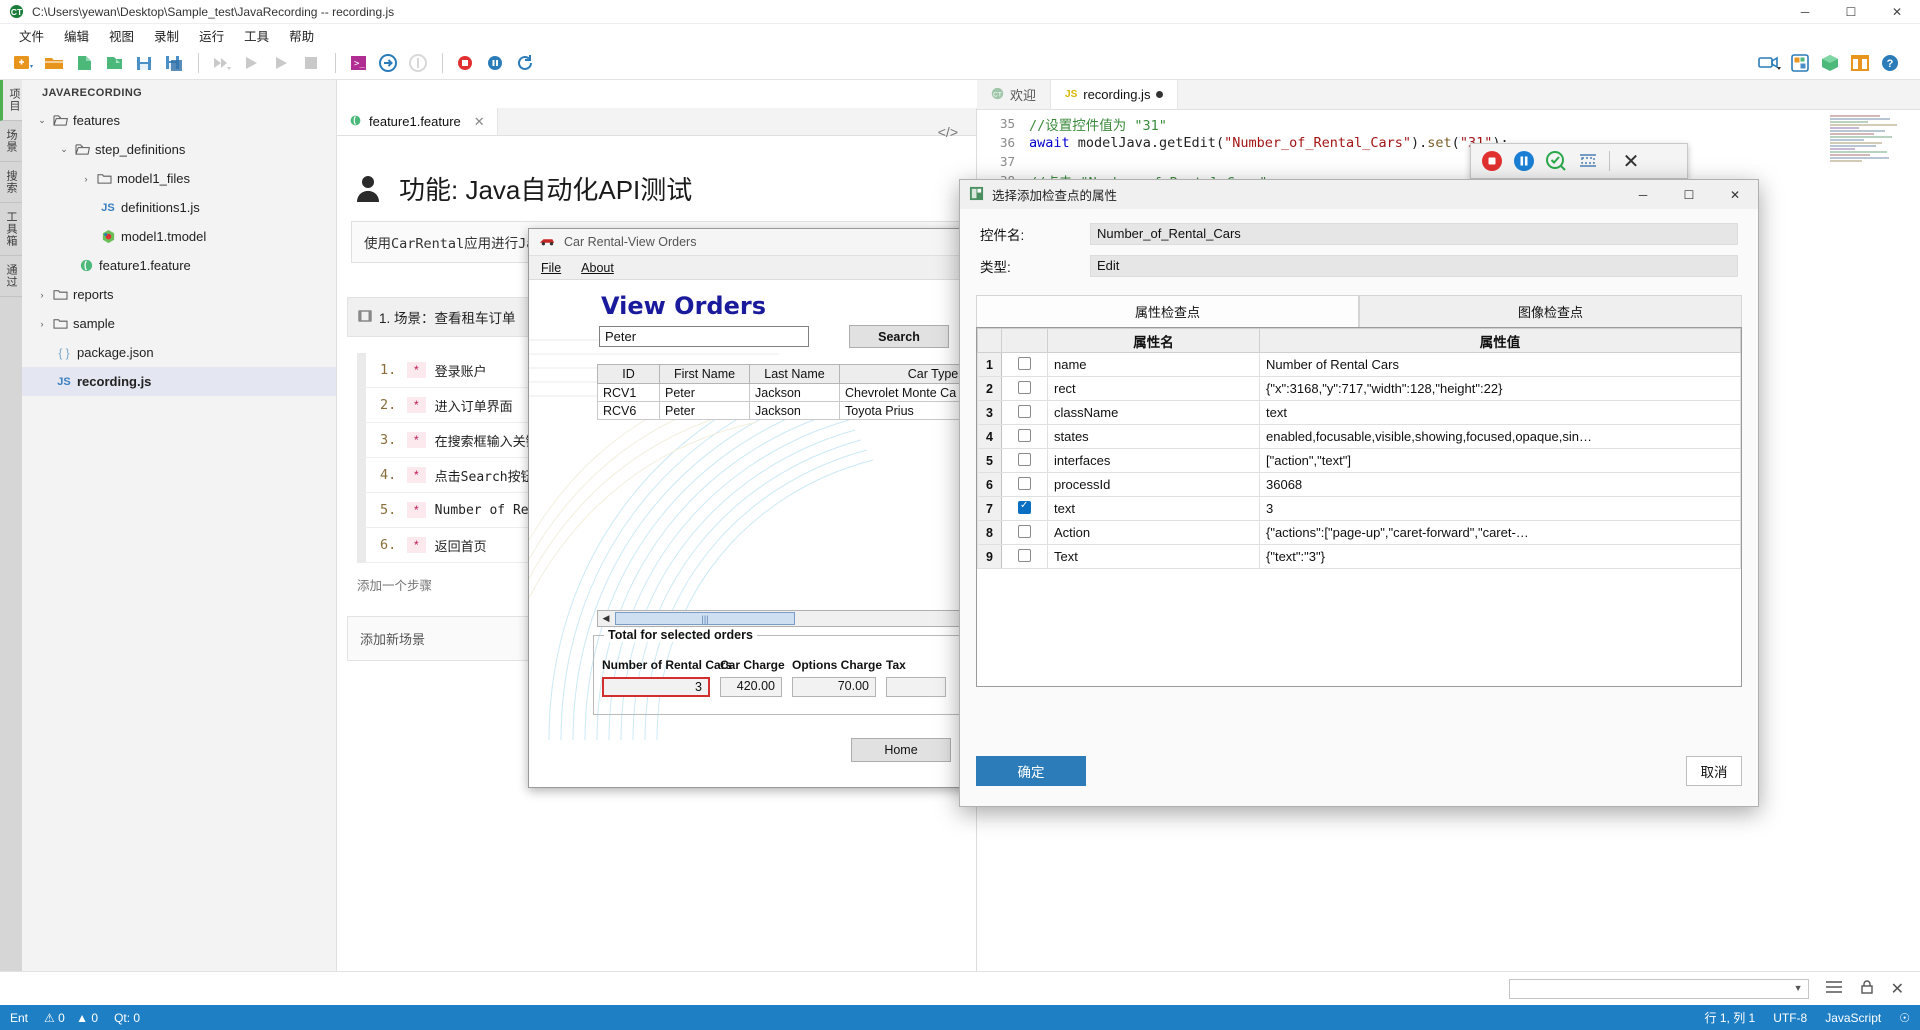 The height and width of the screenshot is (1030, 1920). I want to click on debug-run-icon, so click(281, 63).